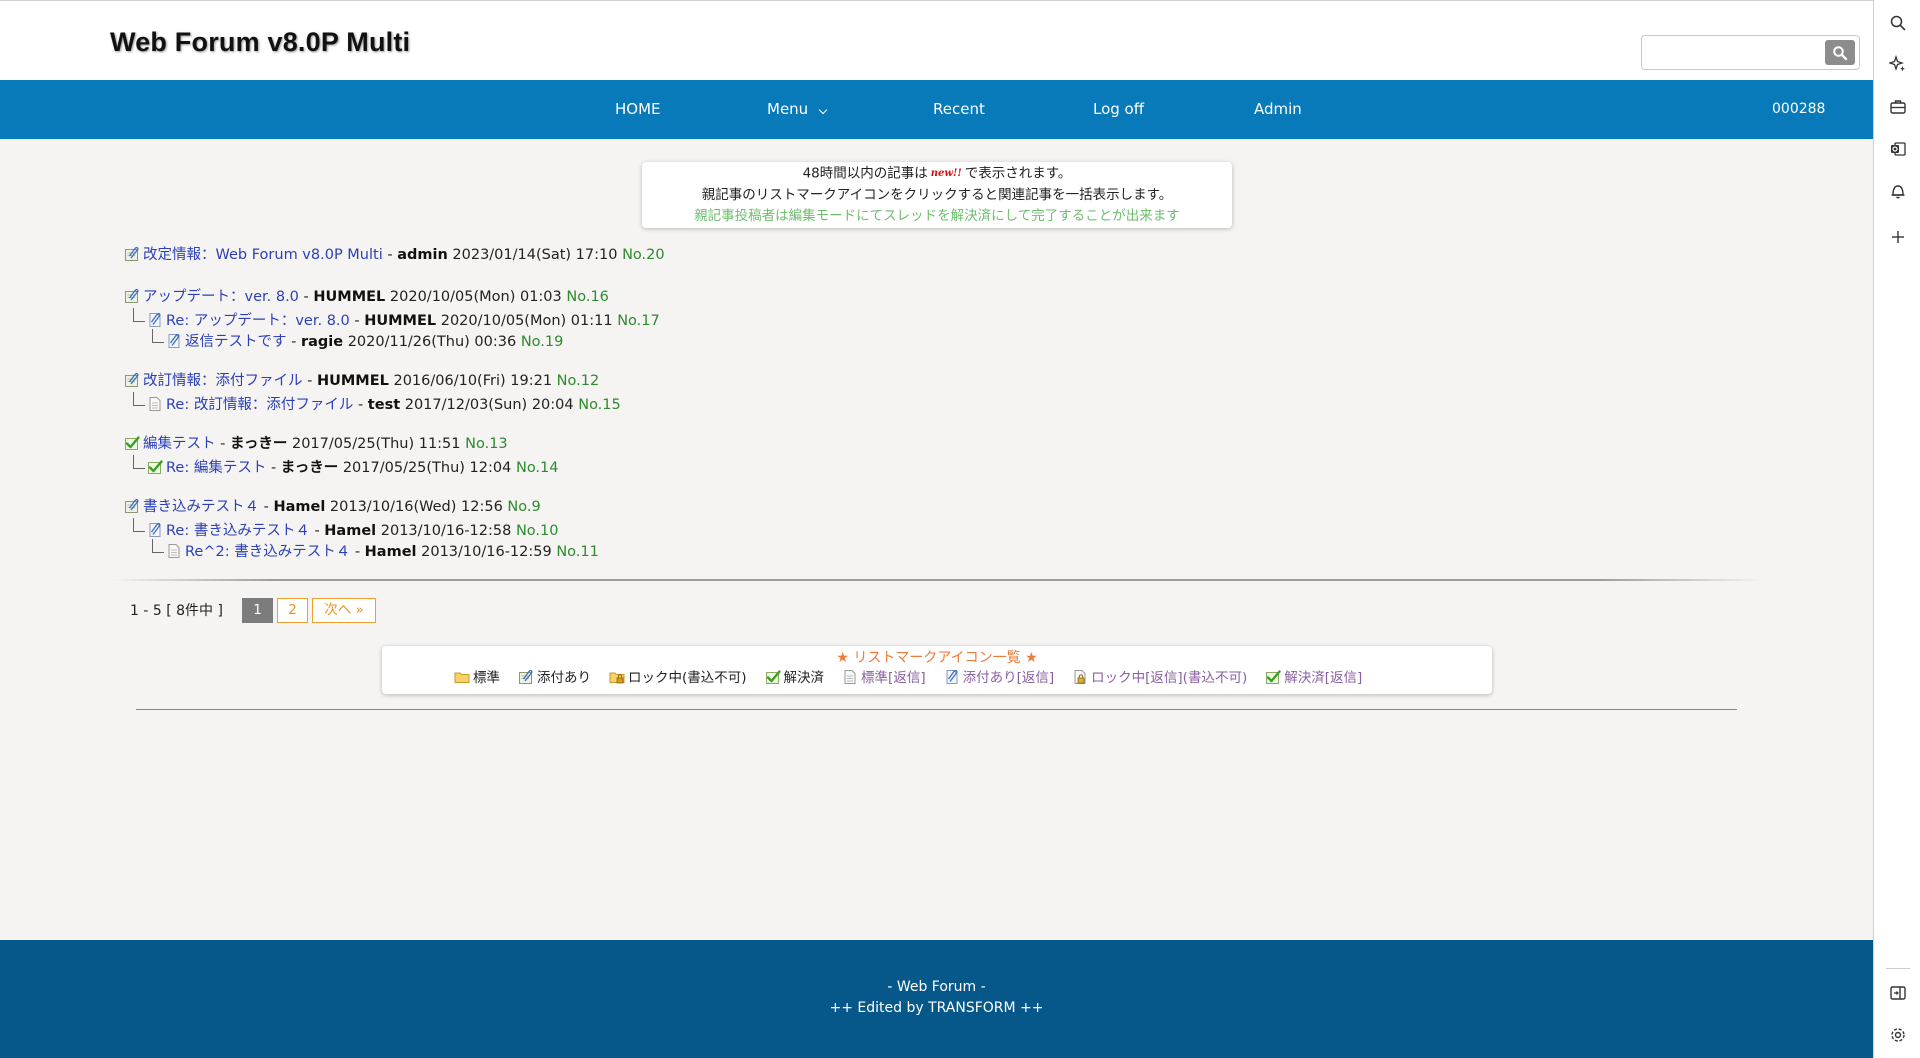 Image resolution: width=1920 pixels, height=1058 pixels. I want to click on sidebar-separator, so click(1898, 968).